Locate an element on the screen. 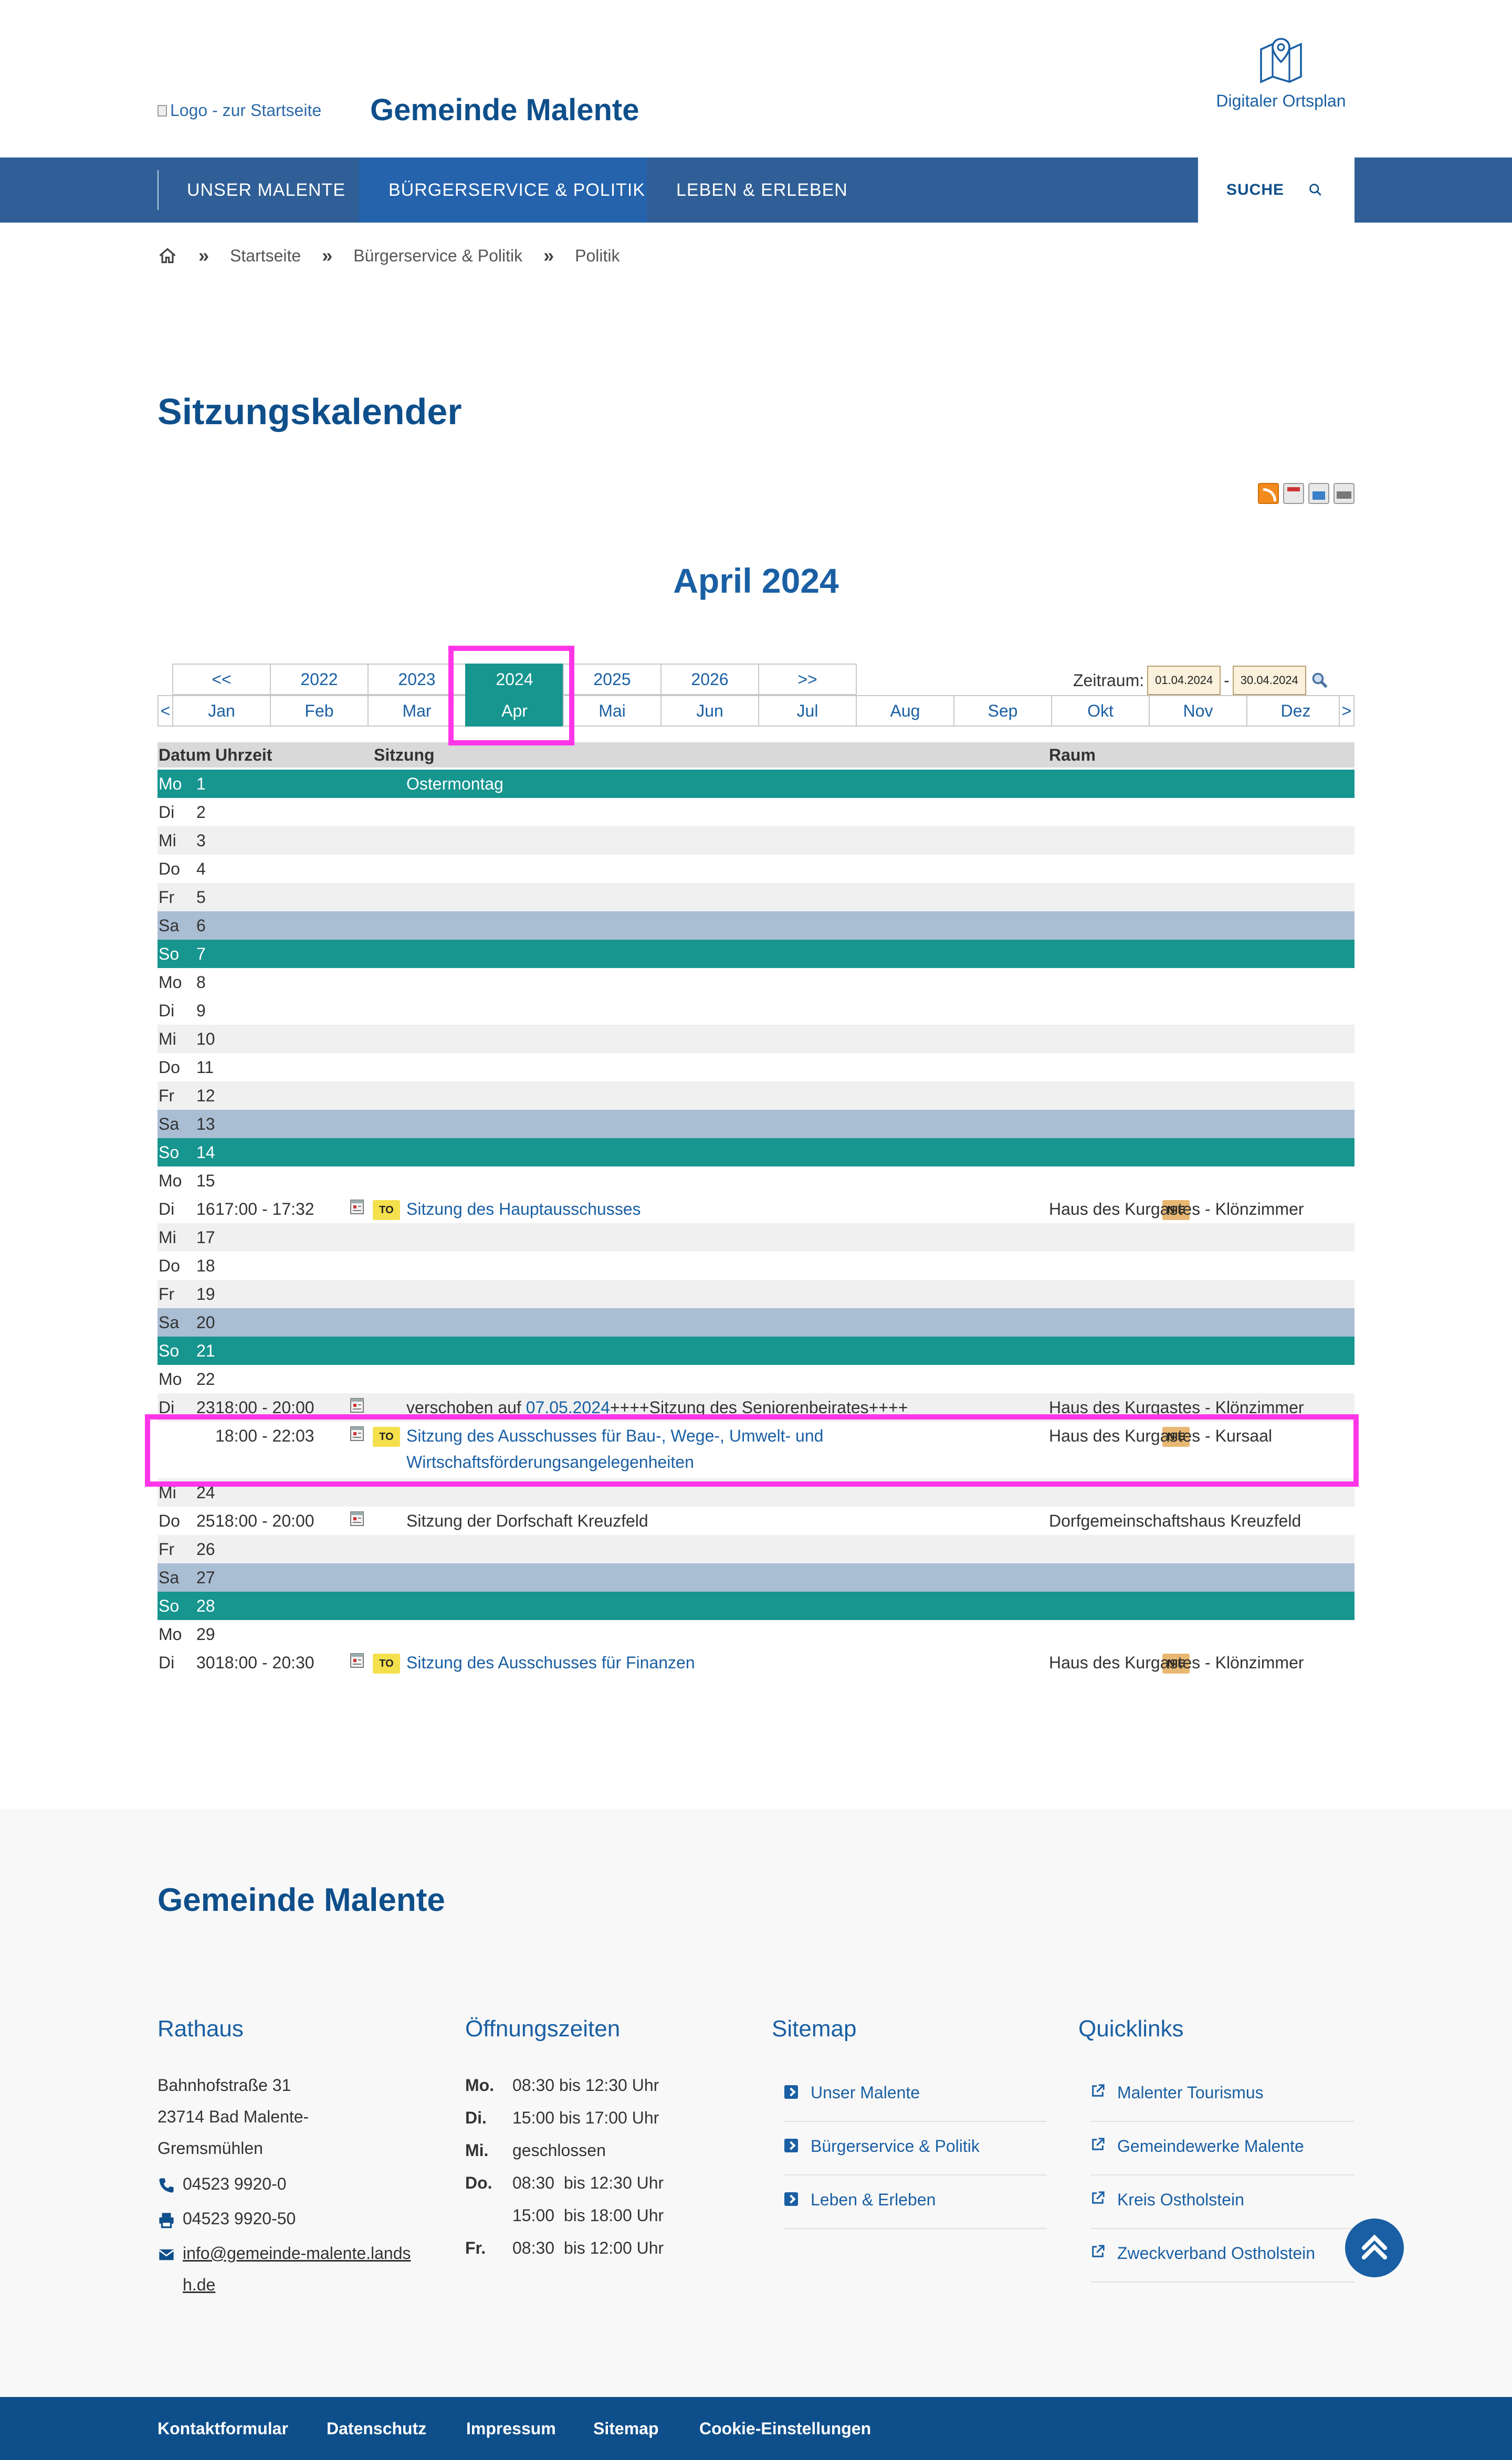 This screenshot has height=2460, width=1512. magnifier-icon is located at coordinates (1319, 680).